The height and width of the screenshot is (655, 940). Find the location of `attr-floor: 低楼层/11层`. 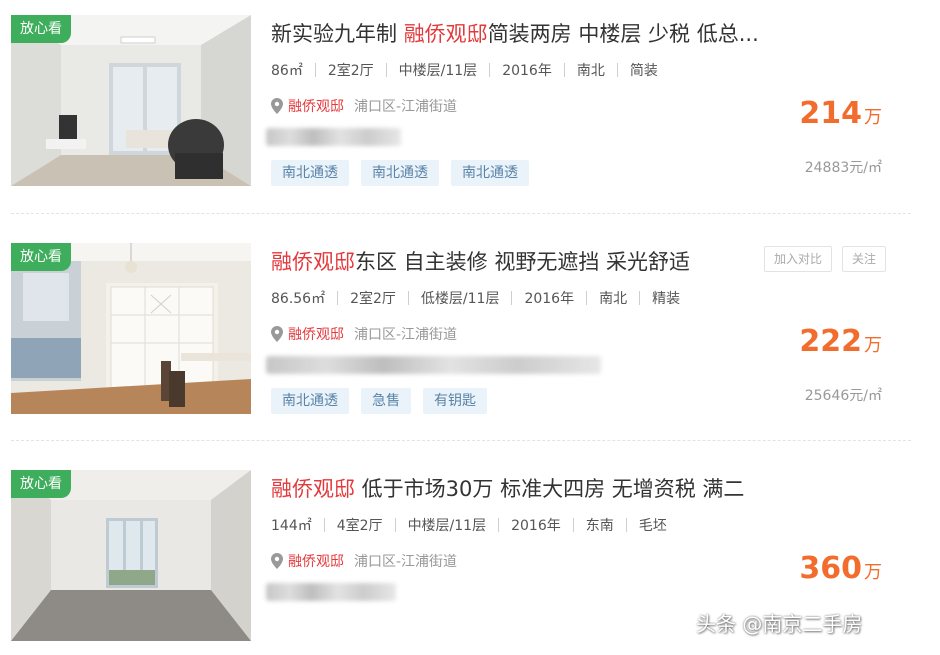

attr-floor: 低楼层/11层 is located at coordinates (460, 299).